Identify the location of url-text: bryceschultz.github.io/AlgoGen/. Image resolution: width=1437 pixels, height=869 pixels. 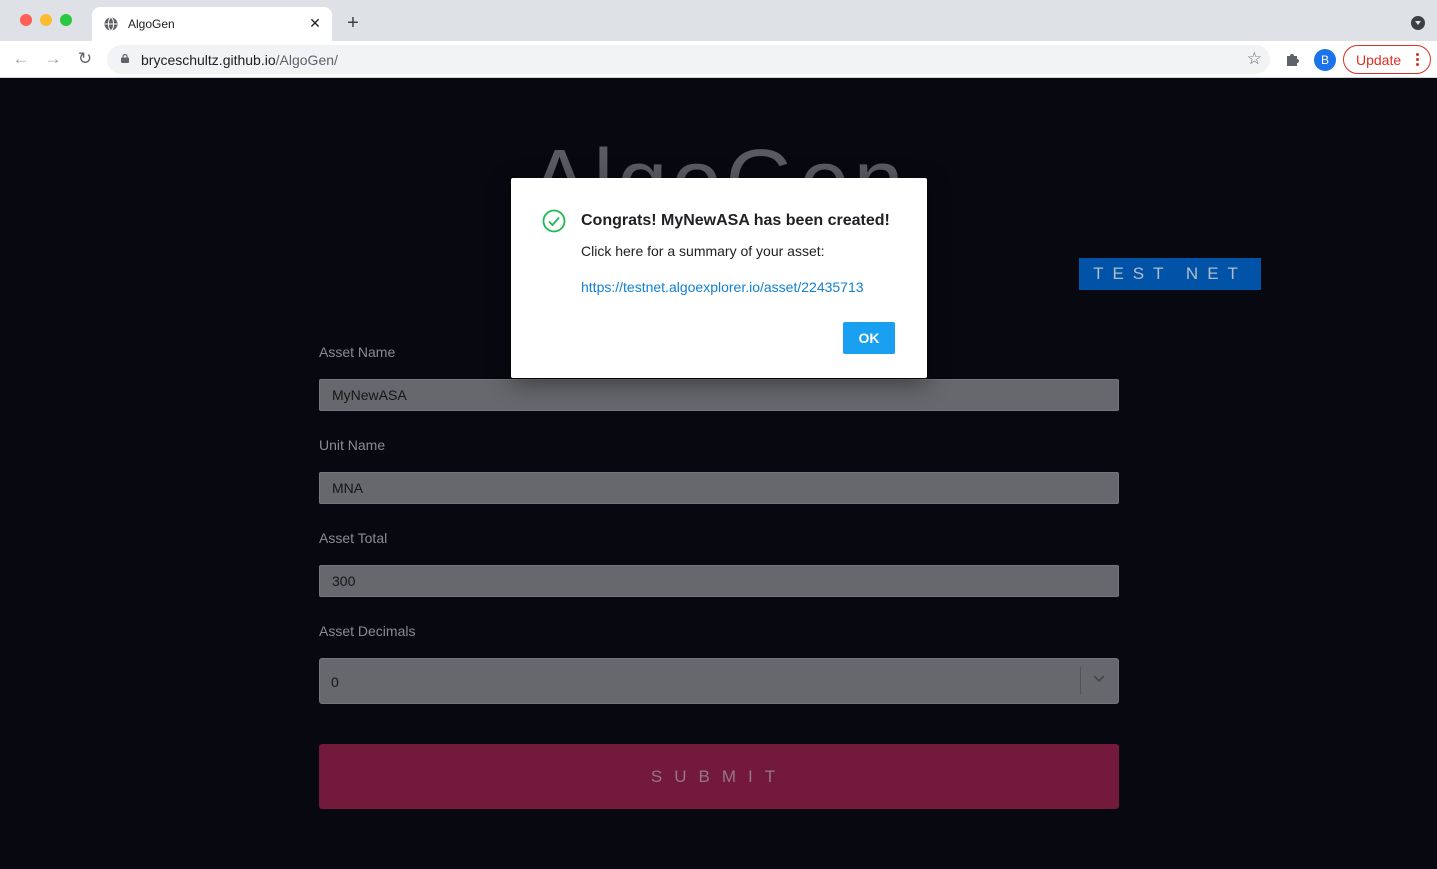
(239, 60).